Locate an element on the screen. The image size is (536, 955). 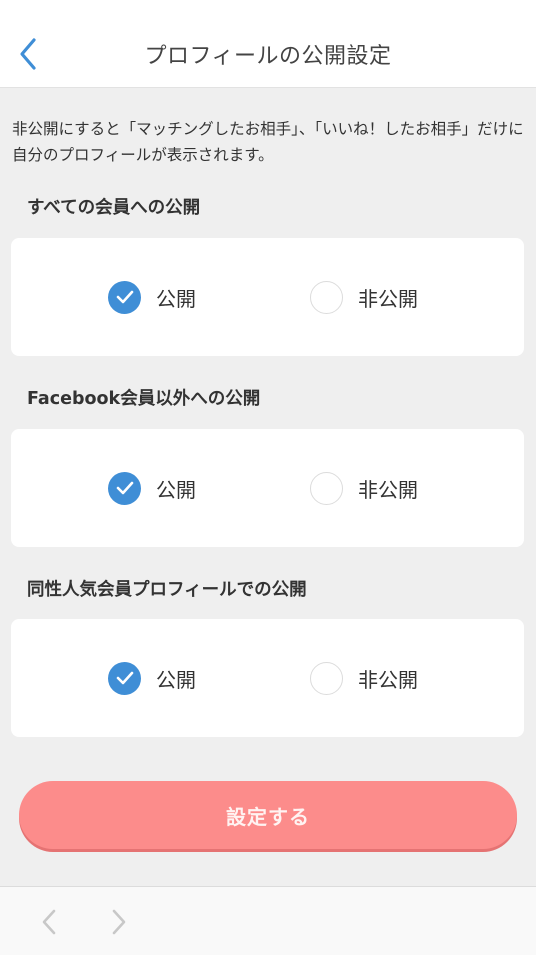
section-label-same-sex-popular: 同性人気会員プロフィールでの公開 is located at coordinates (167, 590).